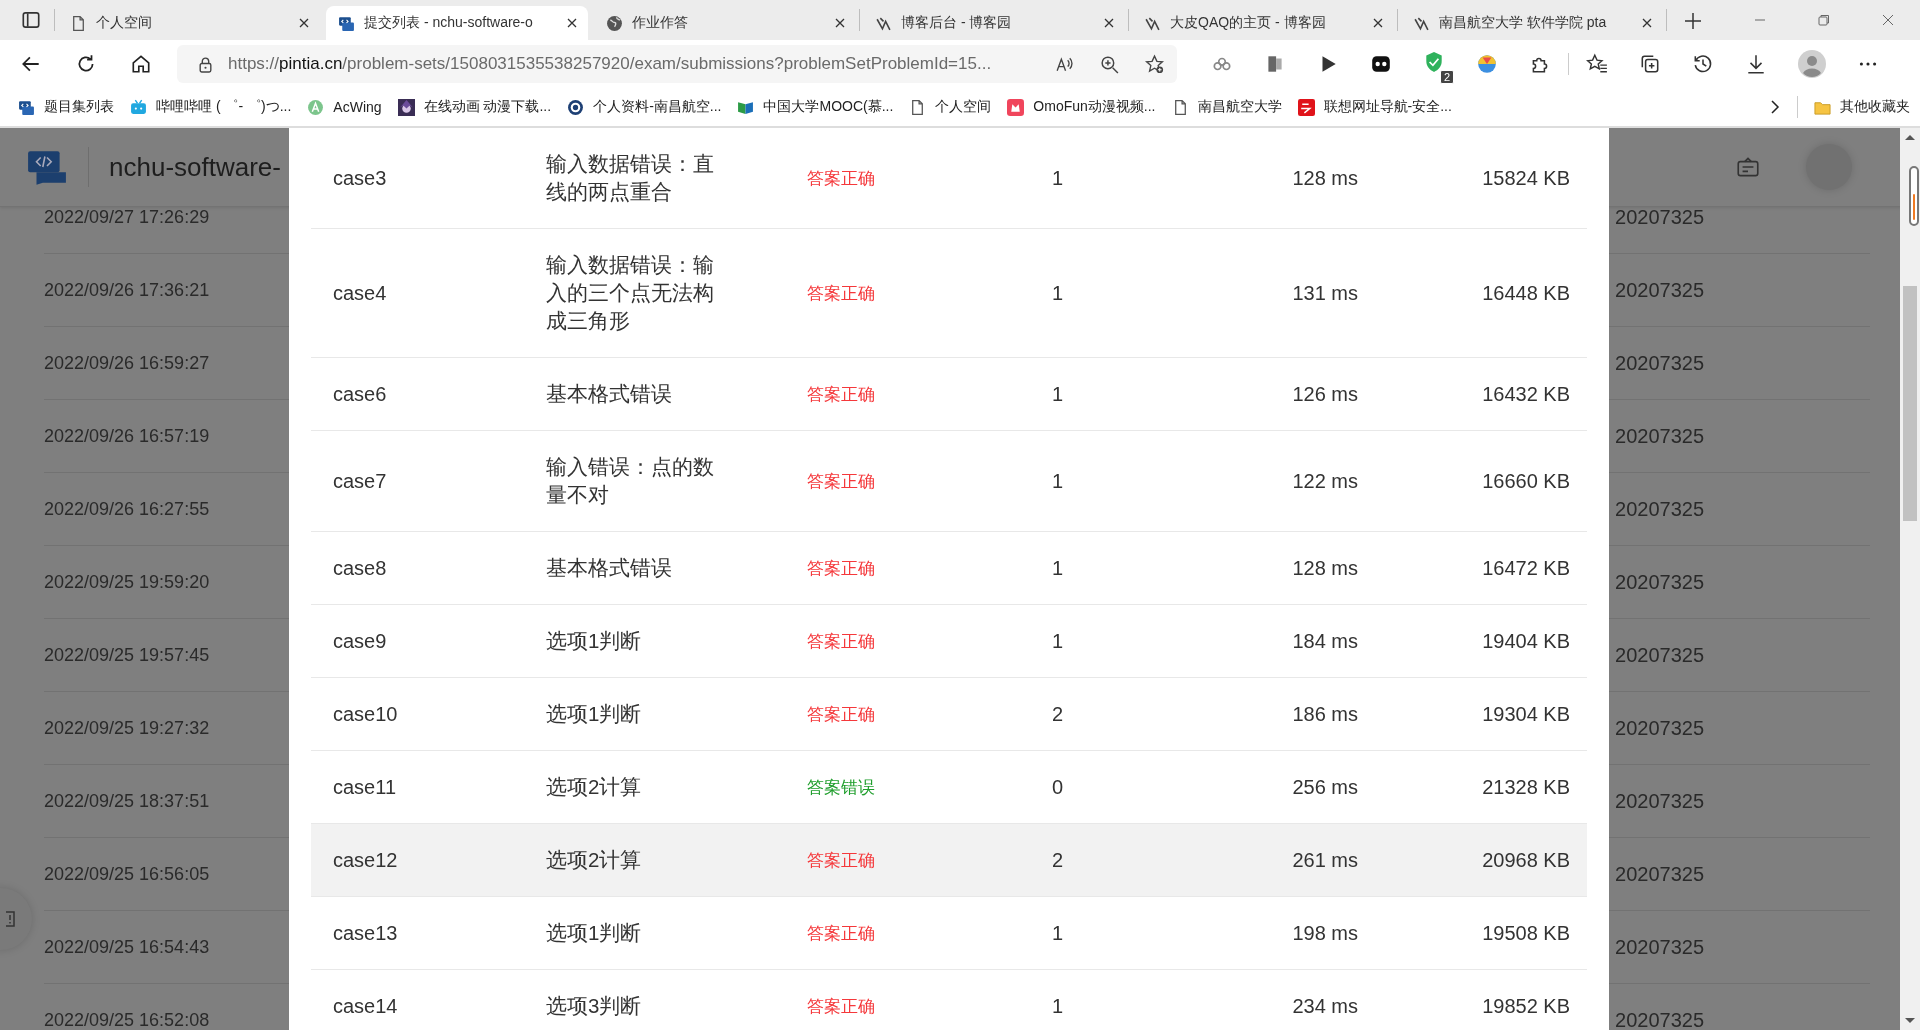  Describe the element at coordinates (1526, 640) in the screenshot. I see `table-cell: 19404 KB` at that location.